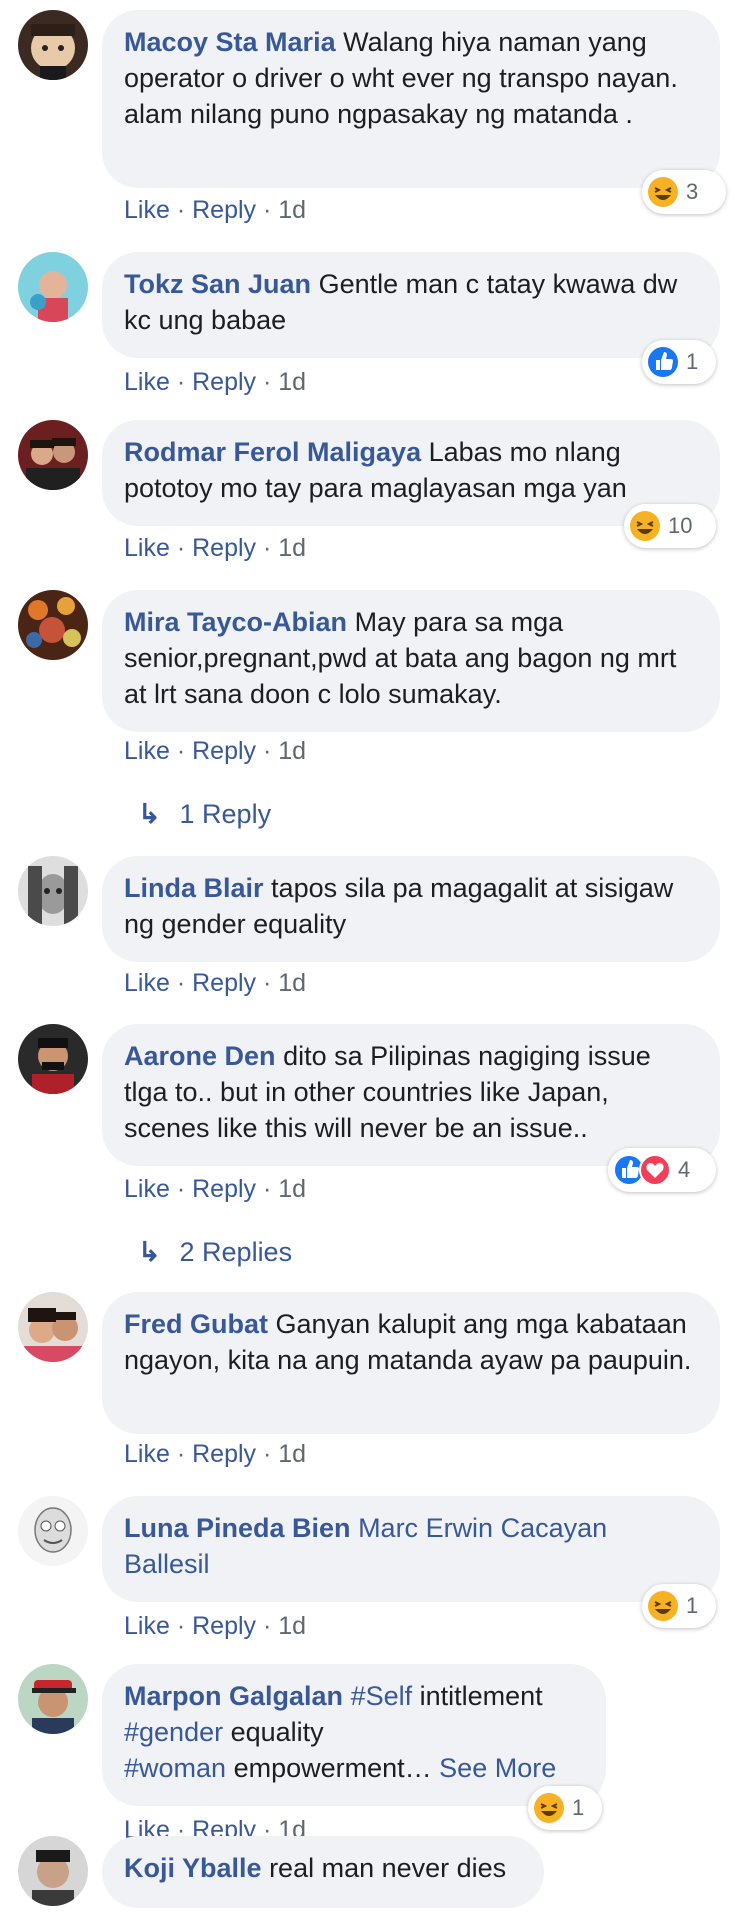 This screenshot has width=750, height=1914. What do you see at coordinates (272, 452) in the screenshot?
I see `comment-author: Rodmar Ferol Maligaya` at bounding box center [272, 452].